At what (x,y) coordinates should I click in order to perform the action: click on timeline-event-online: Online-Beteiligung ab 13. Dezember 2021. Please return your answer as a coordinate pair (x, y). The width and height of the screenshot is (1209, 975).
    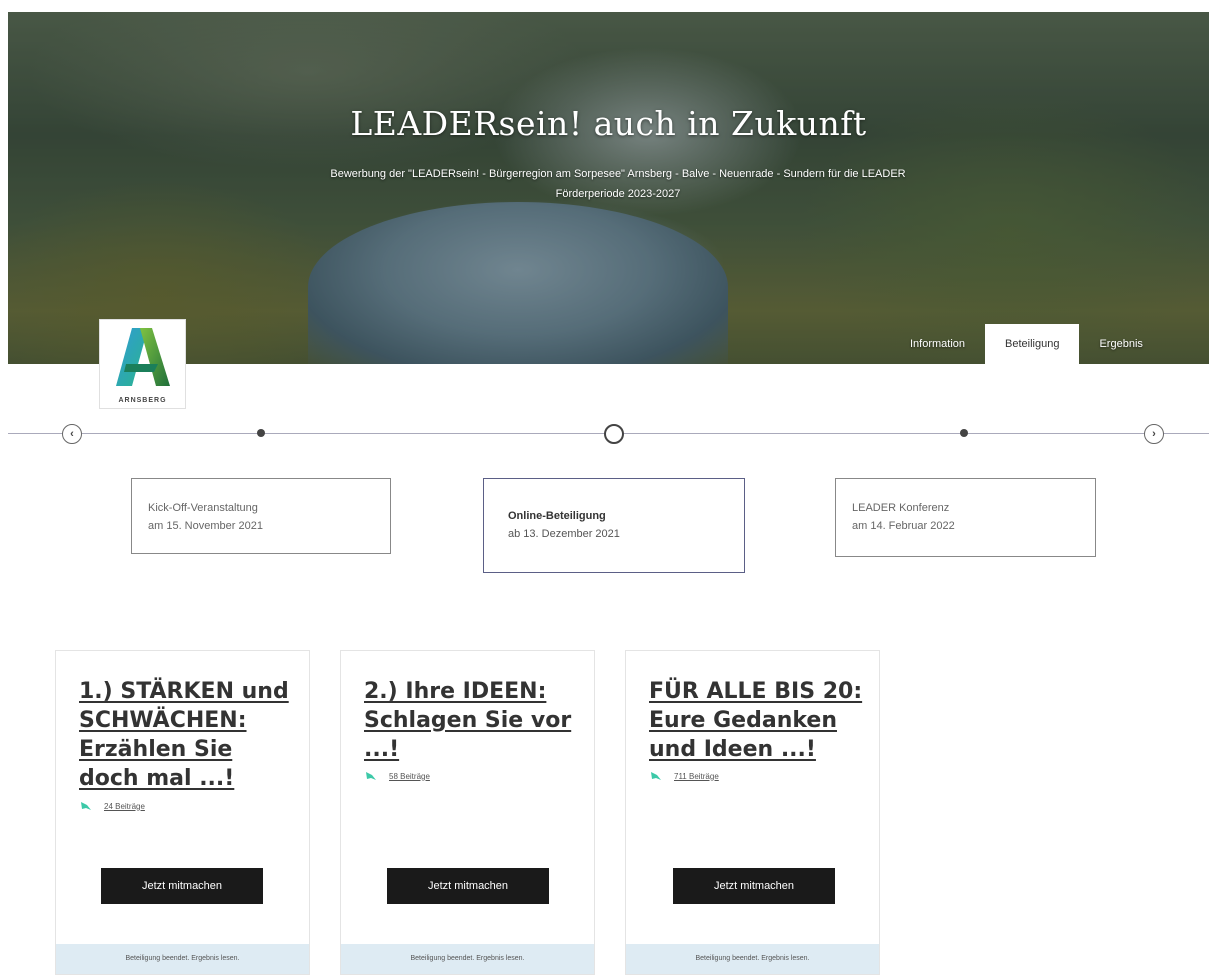
    Looking at the image, I should click on (614, 525).